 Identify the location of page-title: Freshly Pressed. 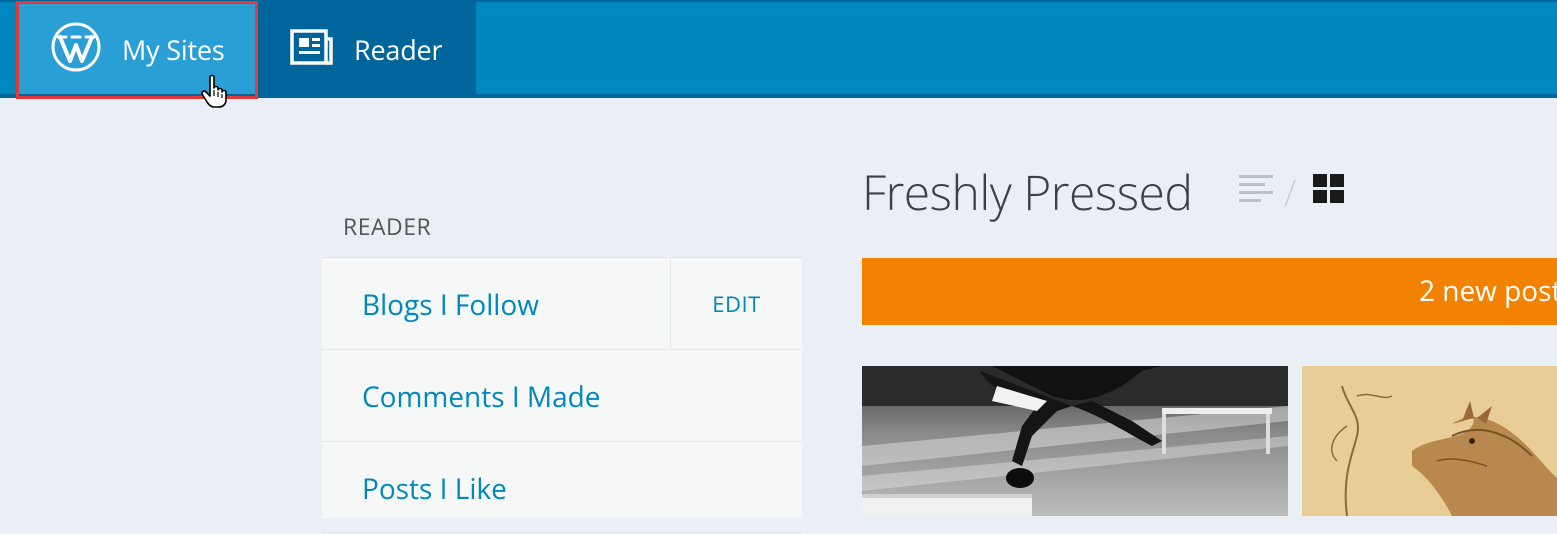
(1027, 192).